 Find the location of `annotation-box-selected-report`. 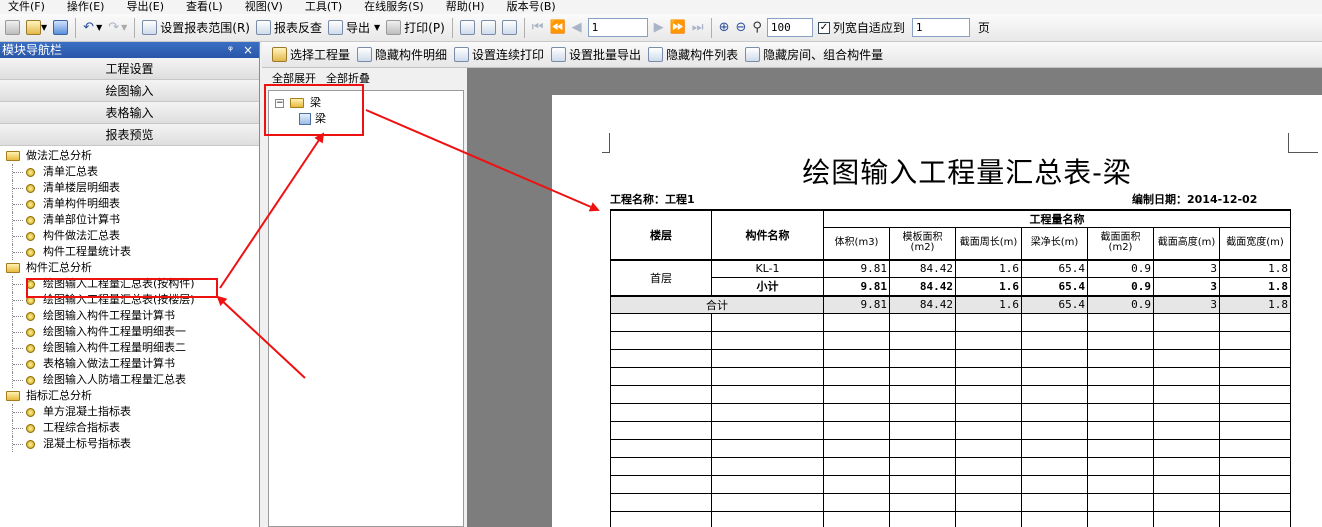

annotation-box-selected-report is located at coordinates (122, 288).